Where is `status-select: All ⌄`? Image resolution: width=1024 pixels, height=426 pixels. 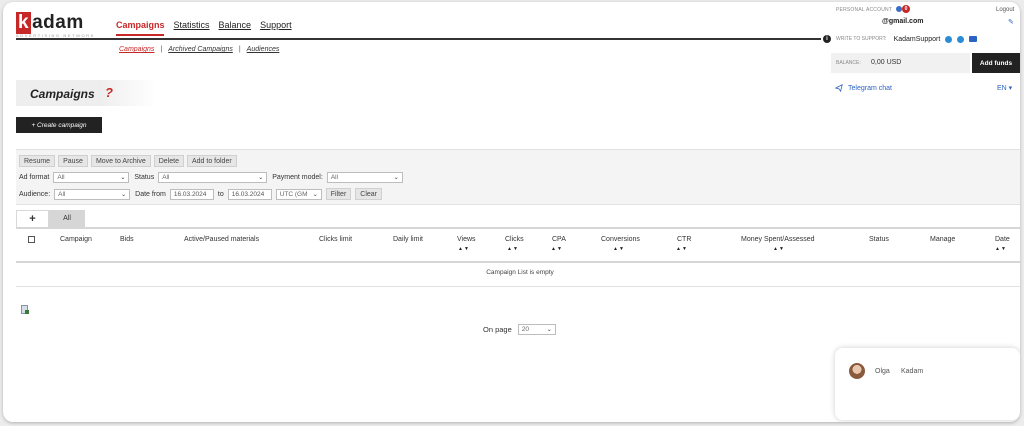
status-select: All ⌄ is located at coordinates (213, 177).